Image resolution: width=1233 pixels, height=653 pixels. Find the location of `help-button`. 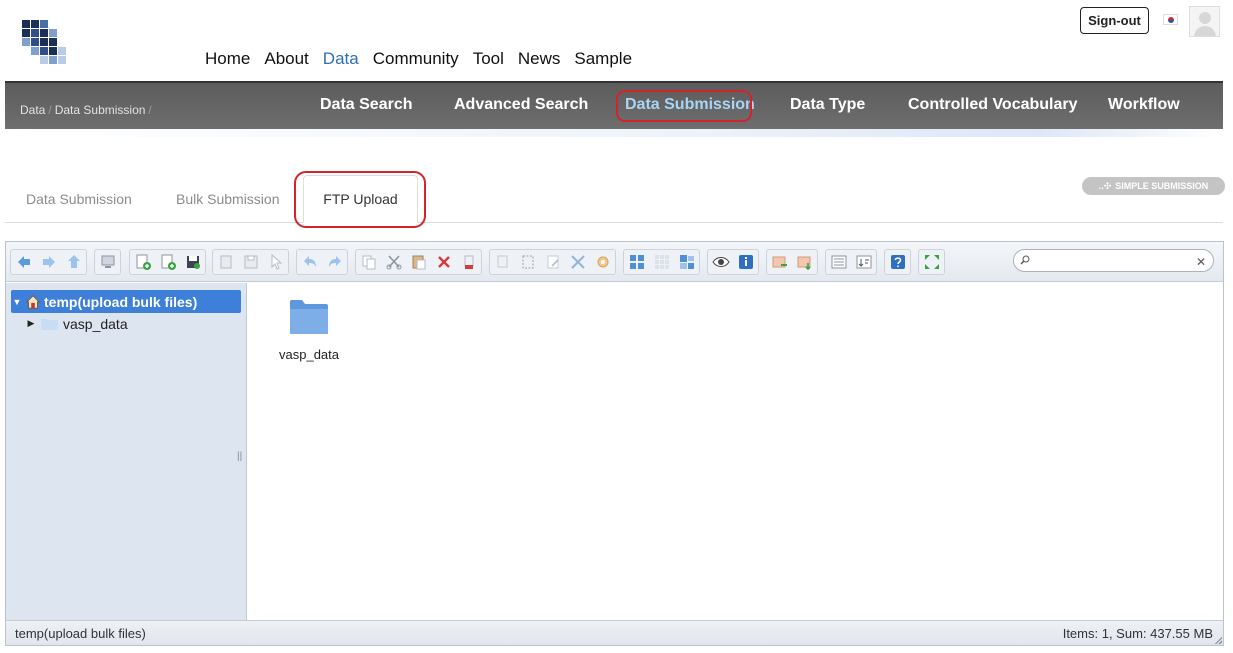

help-button is located at coordinates (897, 262).